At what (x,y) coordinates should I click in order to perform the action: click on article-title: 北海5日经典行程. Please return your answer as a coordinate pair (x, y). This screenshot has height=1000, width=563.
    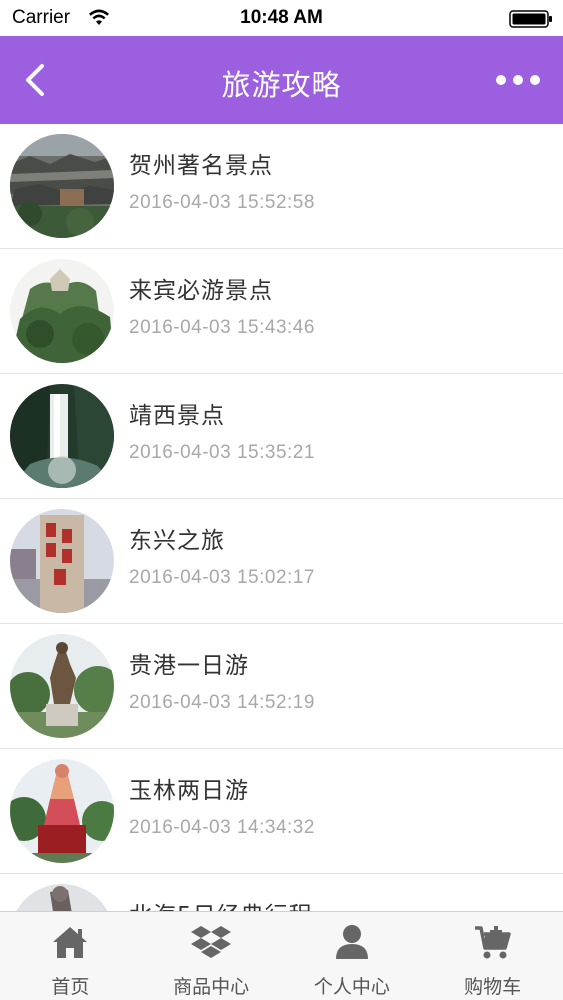
    Looking at the image, I should click on (221, 903).